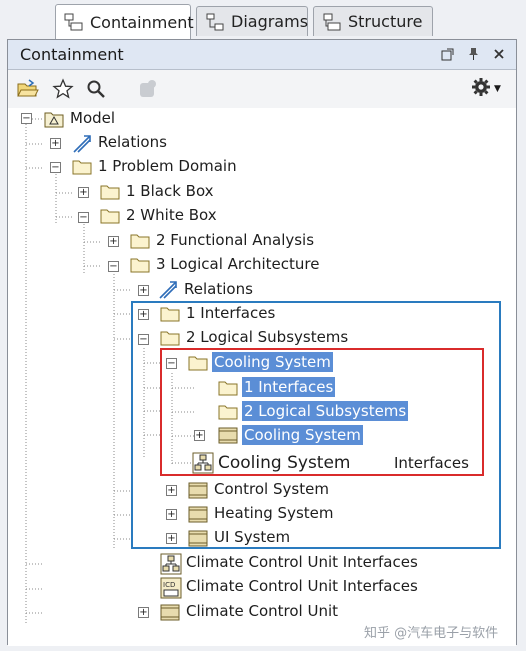  Describe the element at coordinates (169, 585) in the screenshot. I see `svg-text: ICD` at that location.